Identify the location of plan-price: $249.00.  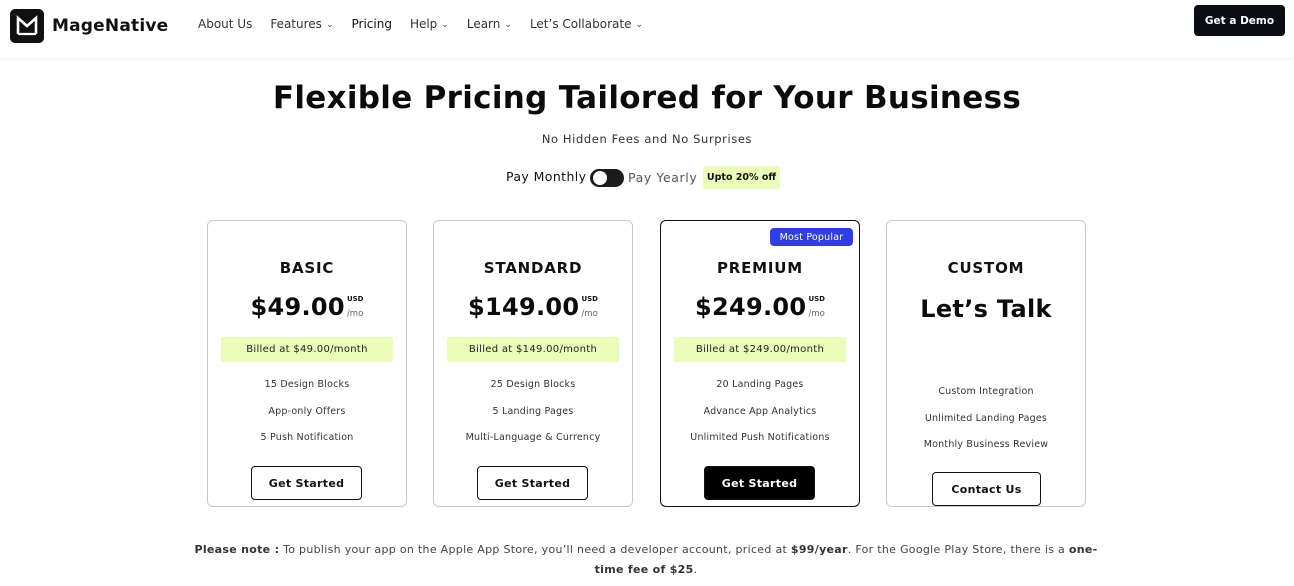
(751, 307).